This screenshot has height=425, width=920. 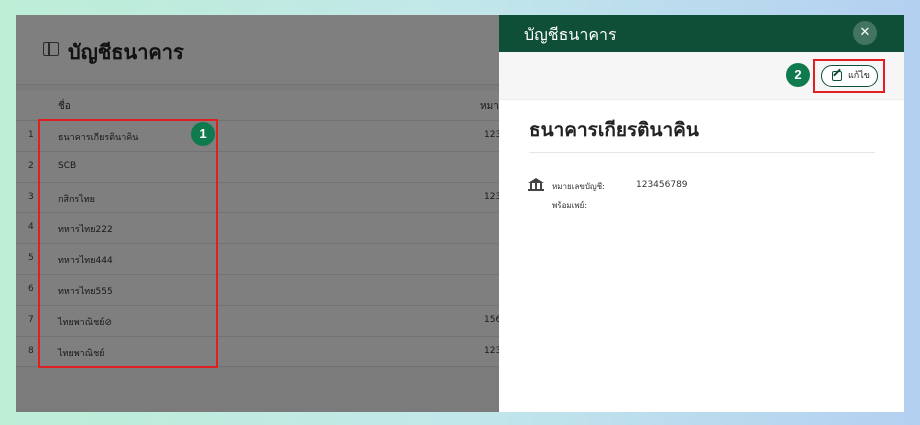 What do you see at coordinates (578, 186) in the screenshot?
I see `account-number-label: หมายเลขบัญชี:` at bounding box center [578, 186].